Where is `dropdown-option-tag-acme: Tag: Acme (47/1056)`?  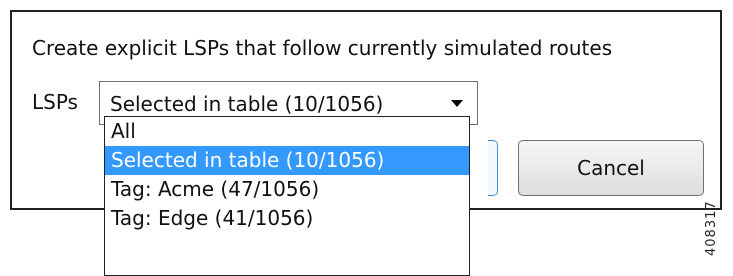 dropdown-option-tag-acme: Tag: Acme (47/1056) is located at coordinates (287, 189).